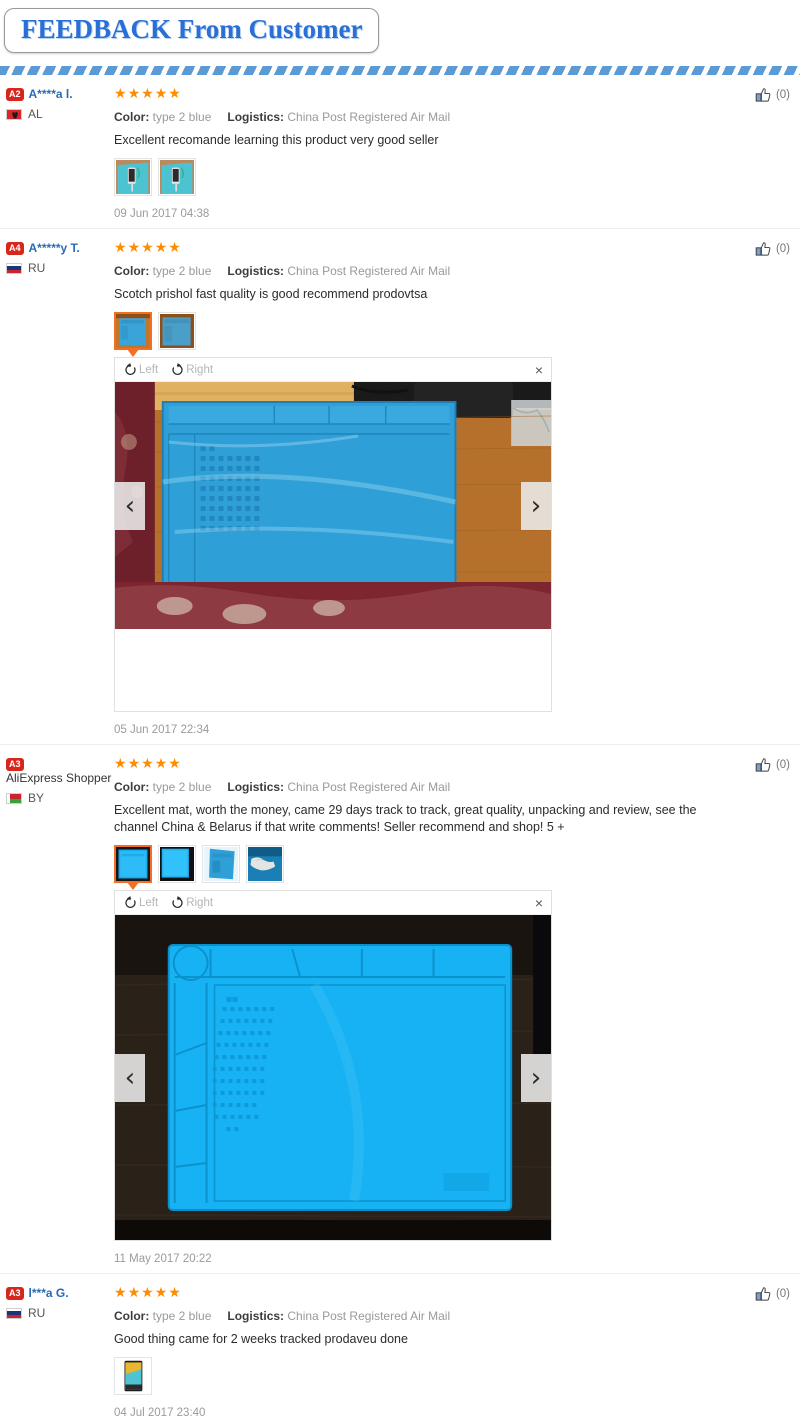 This screenshot has height=1427, width=800. What do you see at coordinates (163, 1259) in the screenshot?
I see `review-timestamp: 11 May 2017 20:22` at bounding box center [163, 1259].